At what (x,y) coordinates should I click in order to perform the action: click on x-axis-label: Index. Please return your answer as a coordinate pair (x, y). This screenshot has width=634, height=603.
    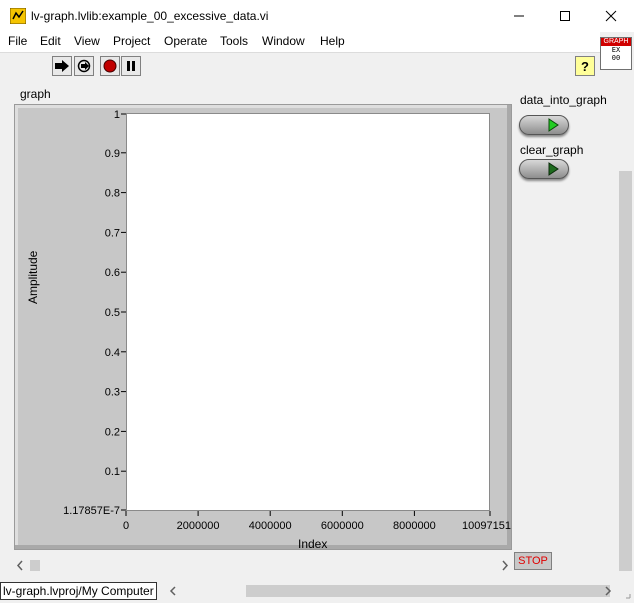
    Looking at the image, I should click on (313, 544).